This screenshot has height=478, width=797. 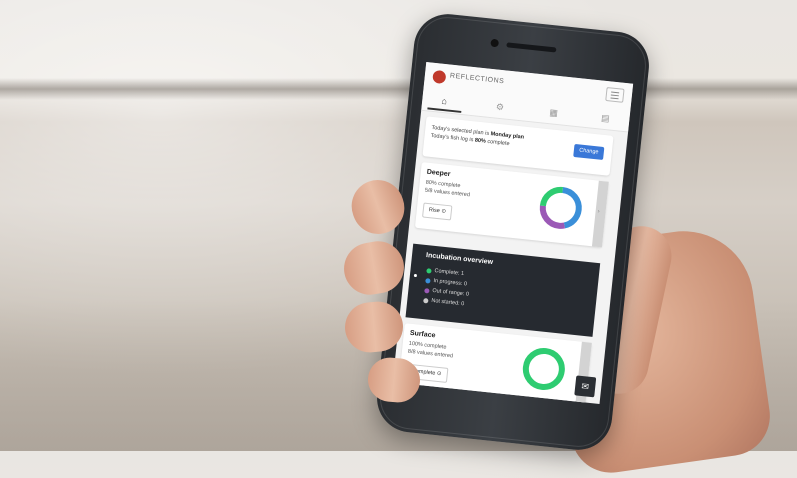 I want to click on app-logo-icon, so click(x=439, y=77).